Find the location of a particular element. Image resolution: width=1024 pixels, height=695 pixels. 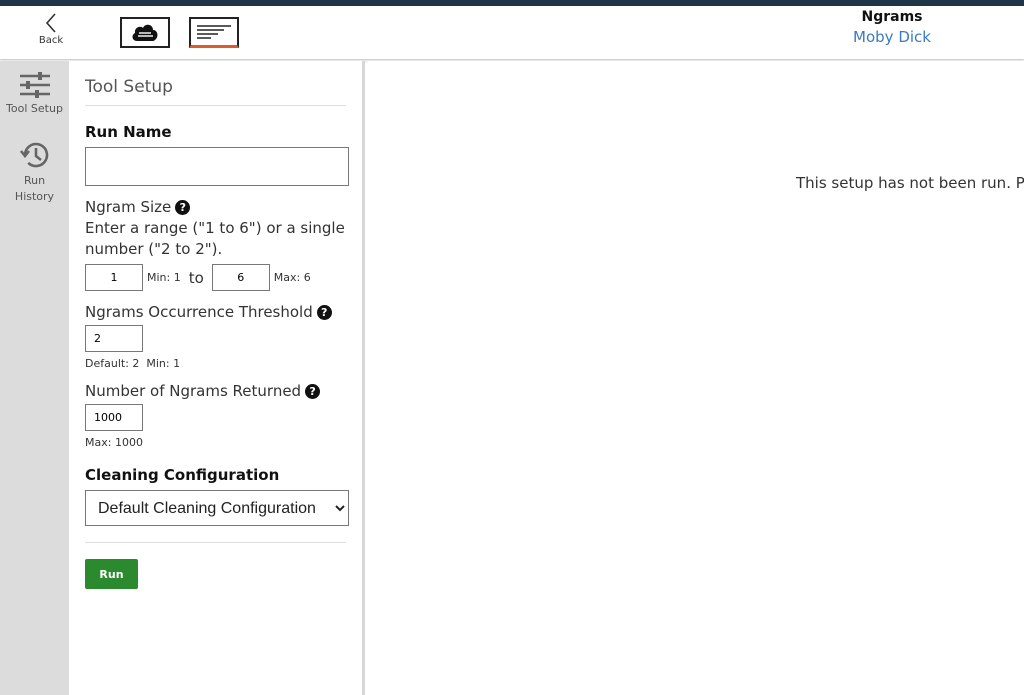

list-lines-icon is located at coordinates (214, 32).